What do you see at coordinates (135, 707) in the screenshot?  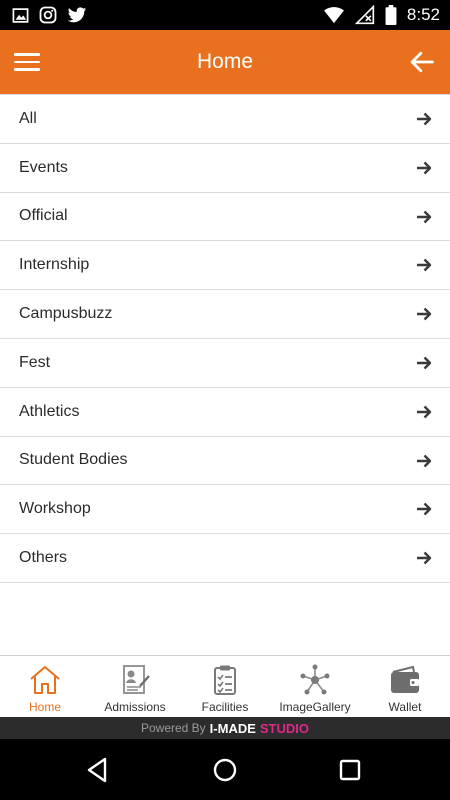 I see `nav-label: Admissions` at bounding box center [135, 707].